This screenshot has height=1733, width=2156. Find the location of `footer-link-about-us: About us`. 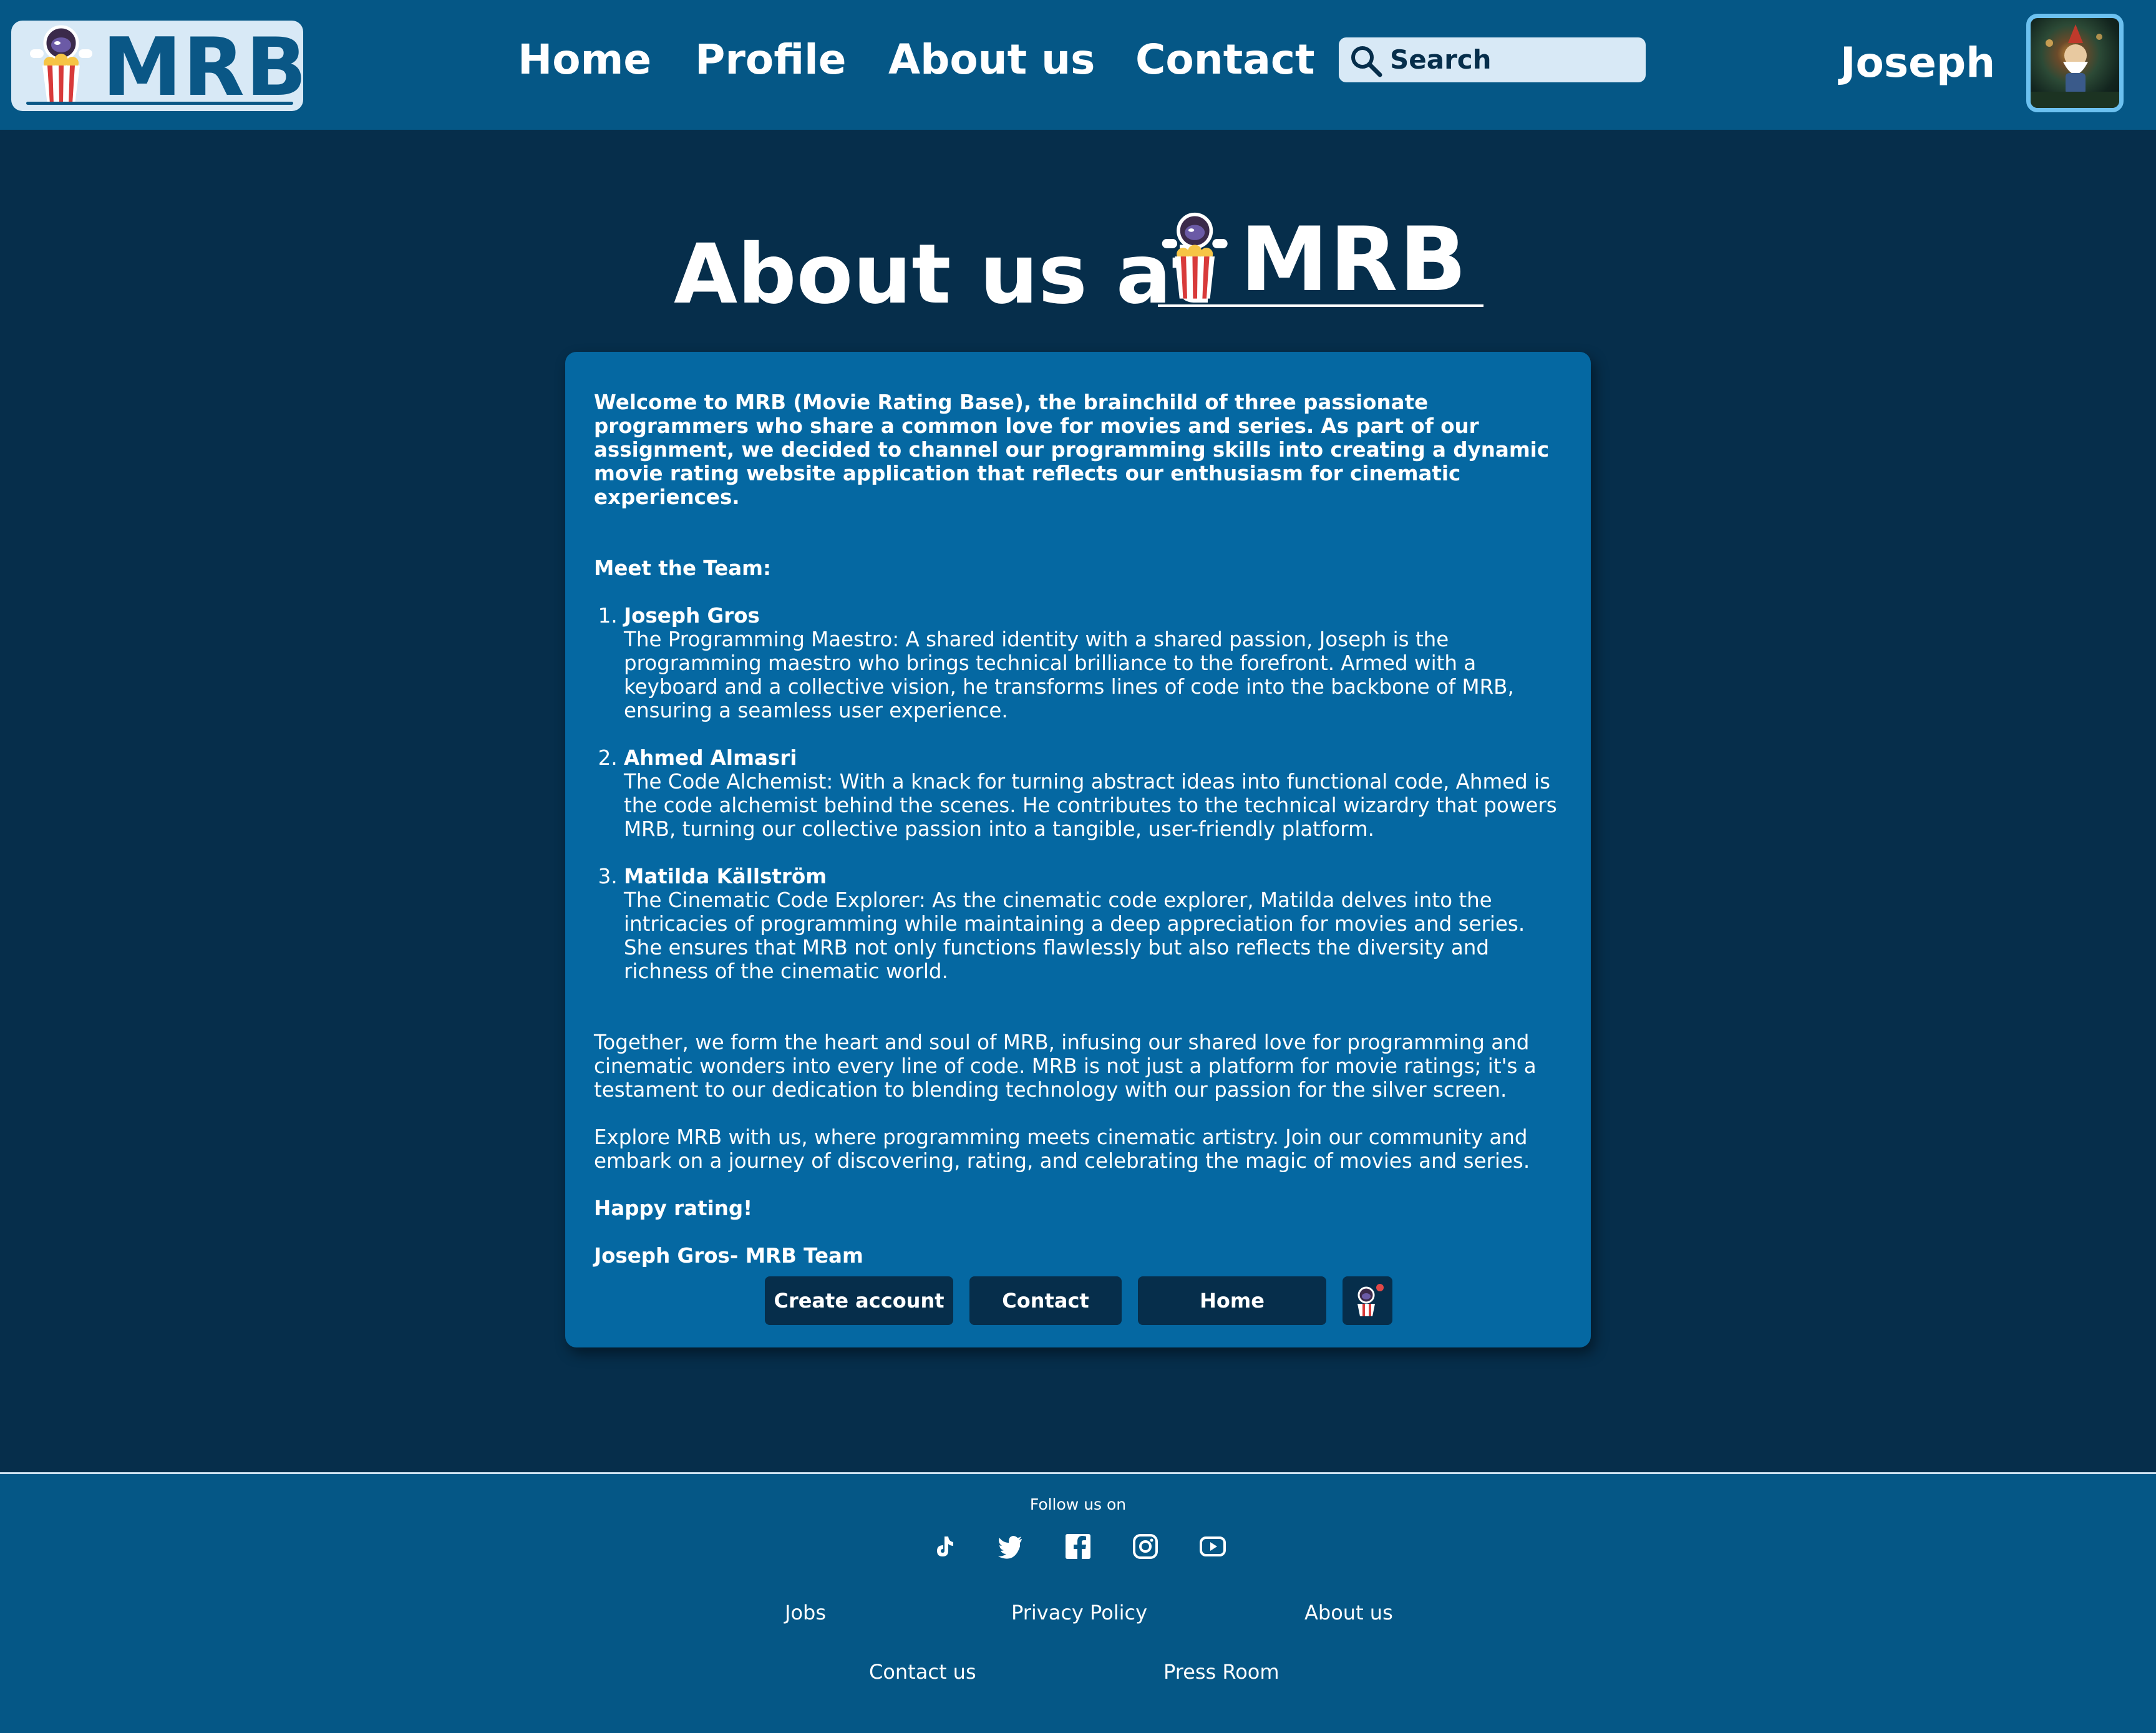

footer-link-about-us: About us is located at coordinates (1348, 1612).